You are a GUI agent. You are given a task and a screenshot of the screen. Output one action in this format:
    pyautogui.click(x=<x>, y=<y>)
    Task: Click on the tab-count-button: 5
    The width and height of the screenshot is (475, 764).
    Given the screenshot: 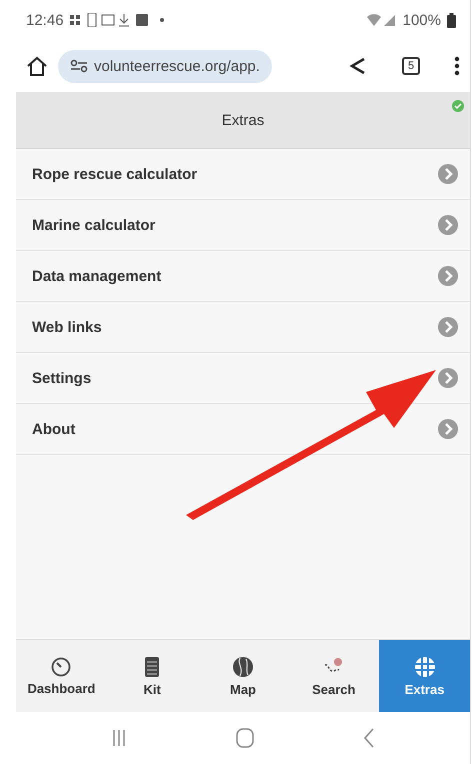 What is the action you would take?
    pyautogui.click(x=411, y=66)
    